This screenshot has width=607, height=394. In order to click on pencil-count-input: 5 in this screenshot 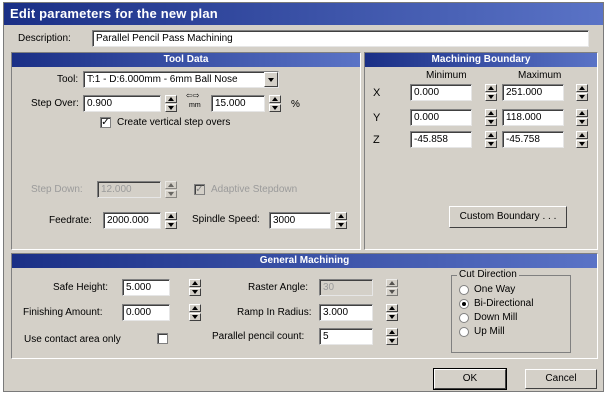, I will do `click(346, 336)`.